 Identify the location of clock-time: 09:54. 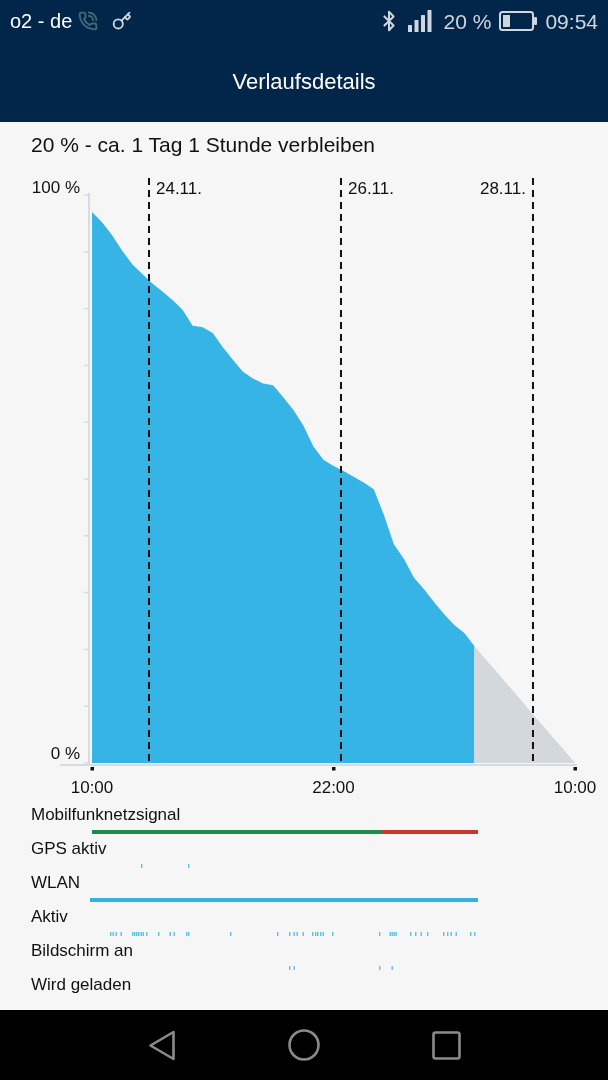
(571, 21).